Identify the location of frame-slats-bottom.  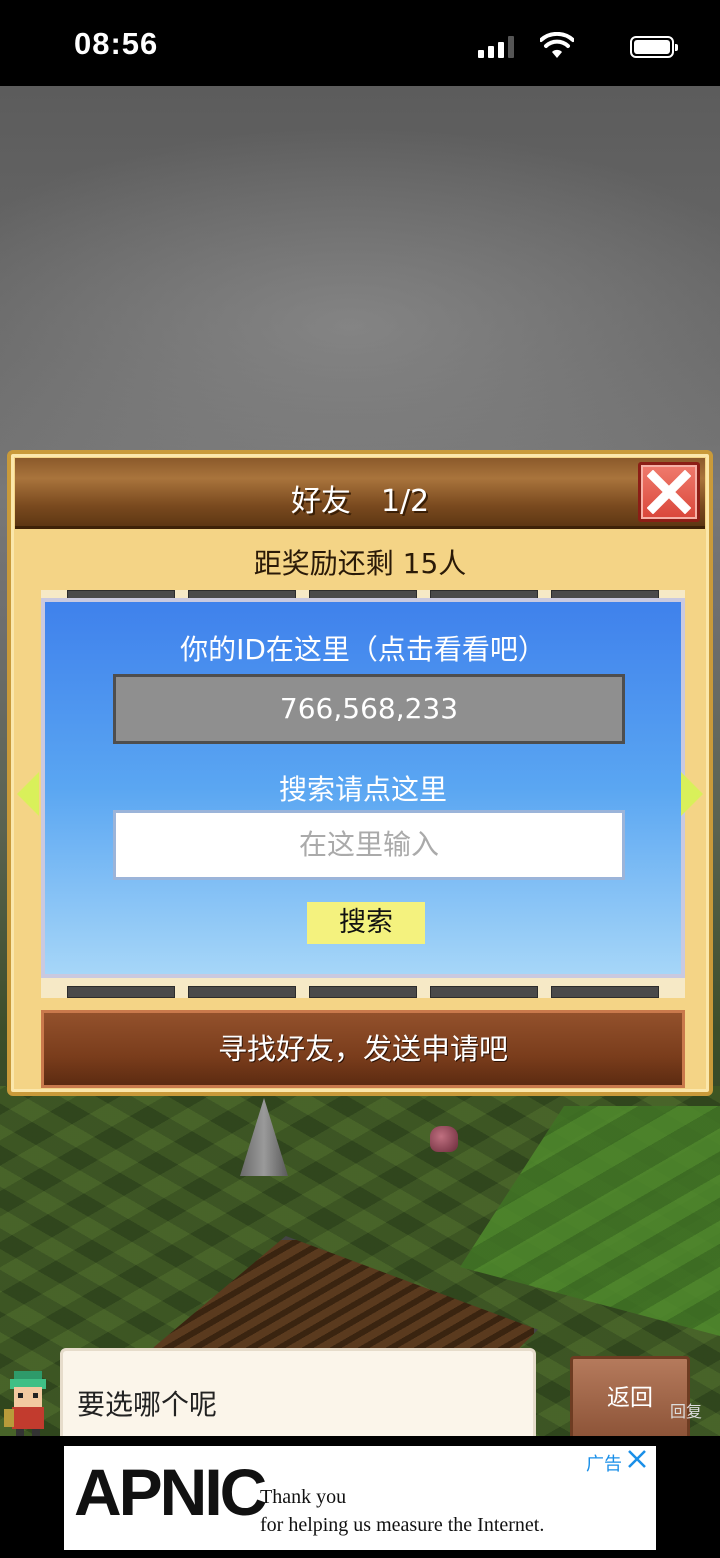
(363, 992).